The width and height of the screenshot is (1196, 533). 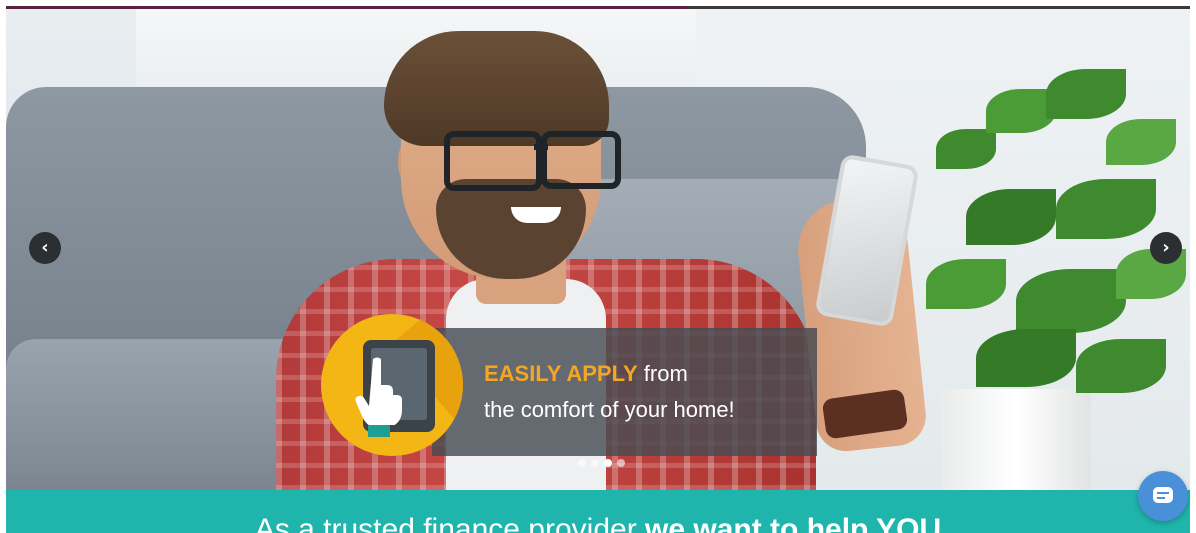 What do you see at coordinates (662, 373) in the screenshot?
I see `caption-line-1-rest: from` at bounding box center [662, 373].